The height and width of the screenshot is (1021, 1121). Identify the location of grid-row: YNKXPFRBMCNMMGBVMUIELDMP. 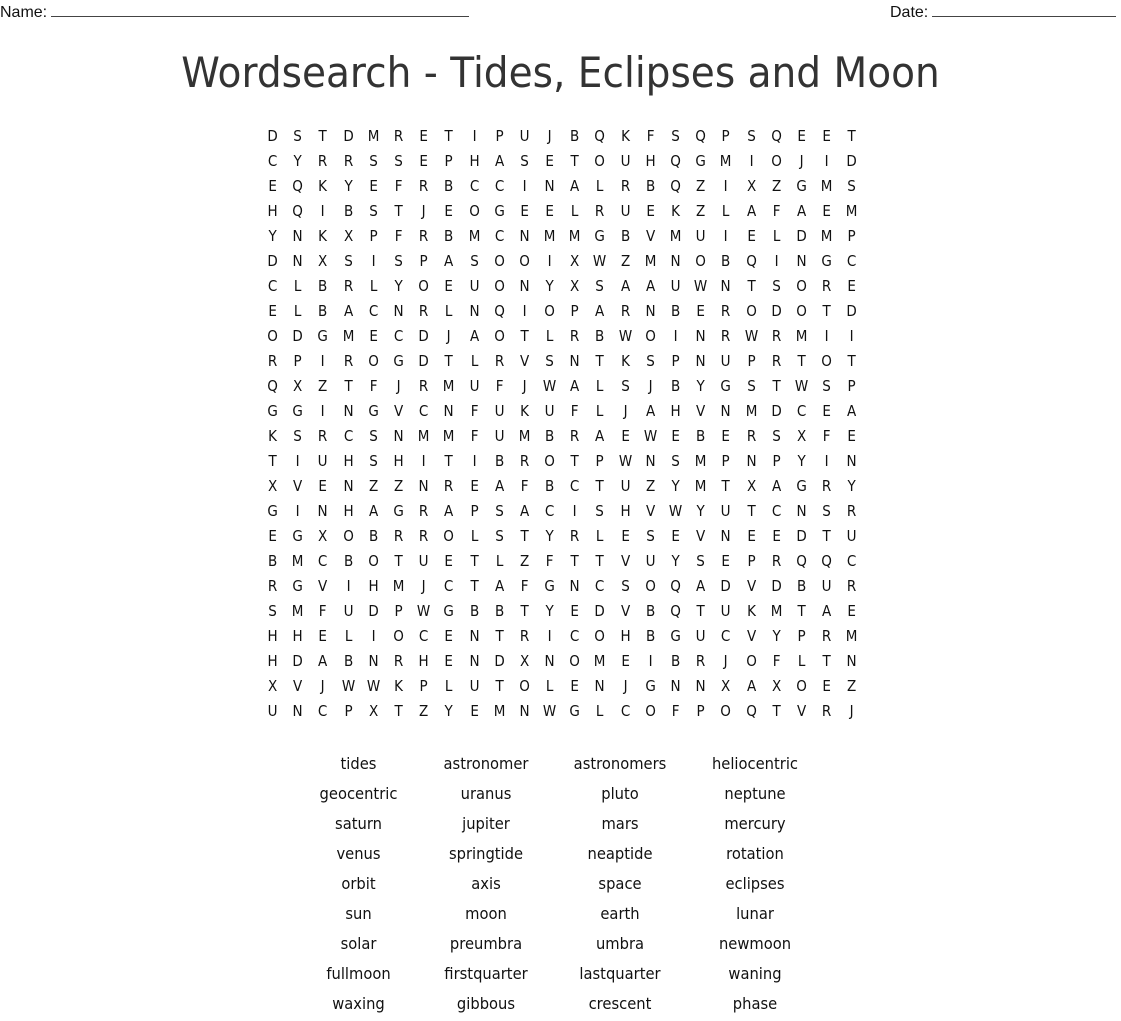
(562, 236).